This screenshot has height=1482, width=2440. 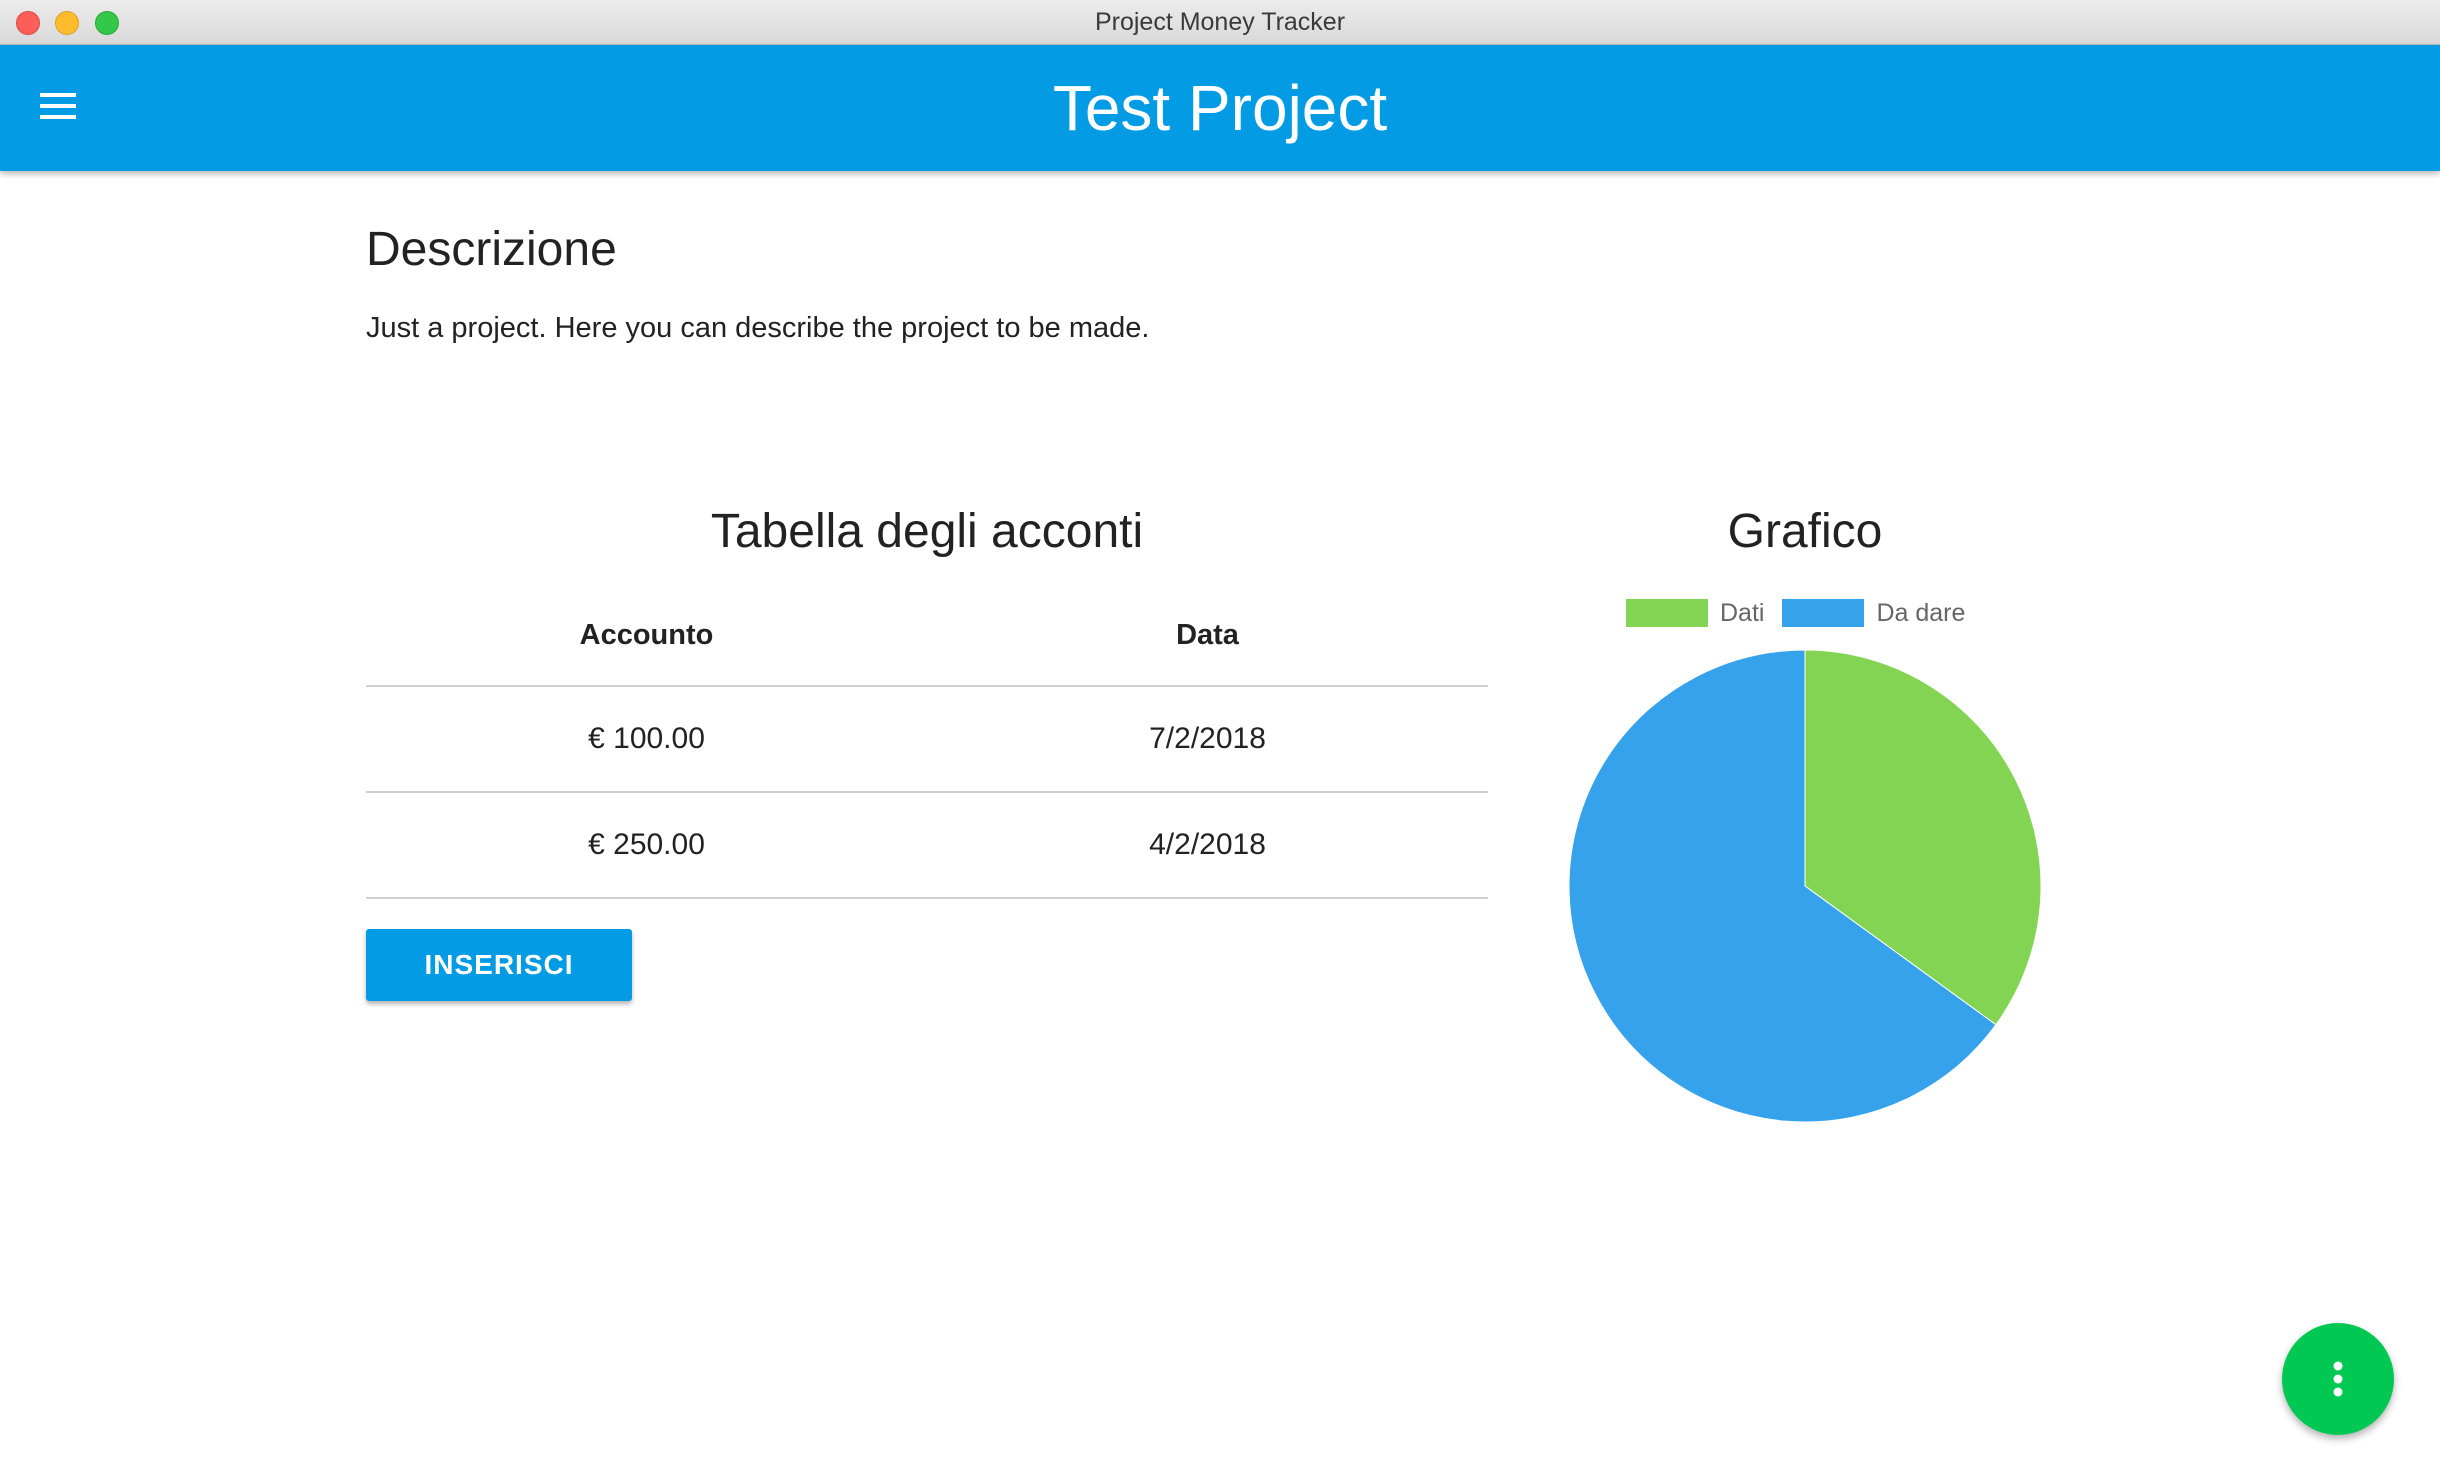 I want to click on chart-legend: Dati Da dare, so click(x=1804, y=613).